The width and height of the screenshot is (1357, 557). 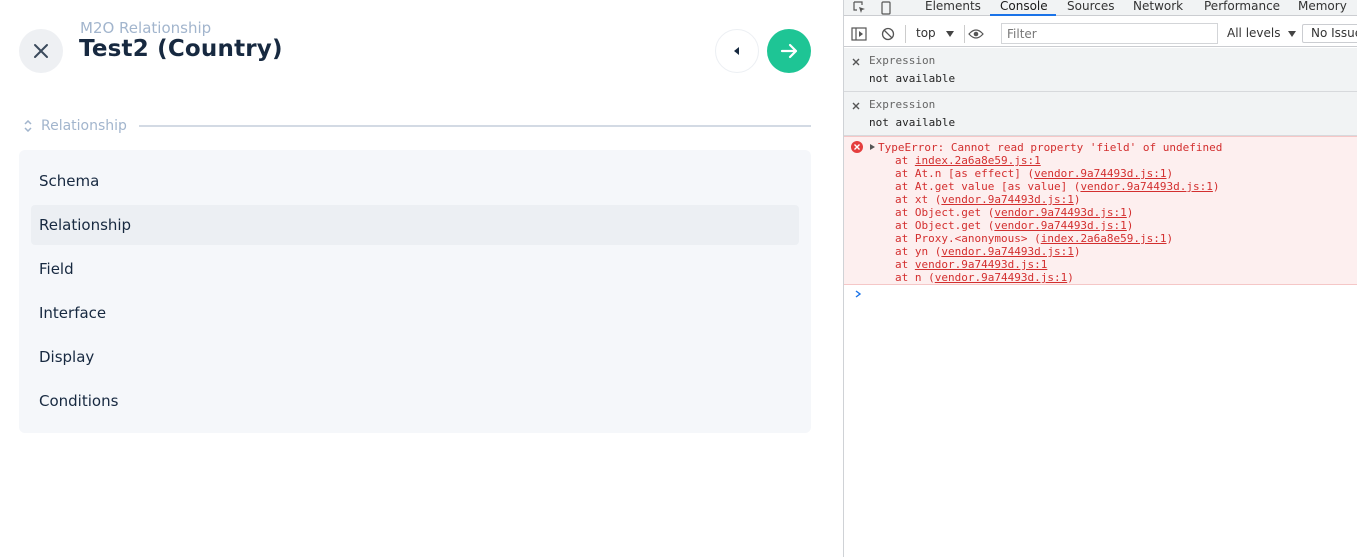 What do you see at coordinates (415, 357) in the screenshot?
I see `nav-item-display: Display` at bounding box center [415, 357].